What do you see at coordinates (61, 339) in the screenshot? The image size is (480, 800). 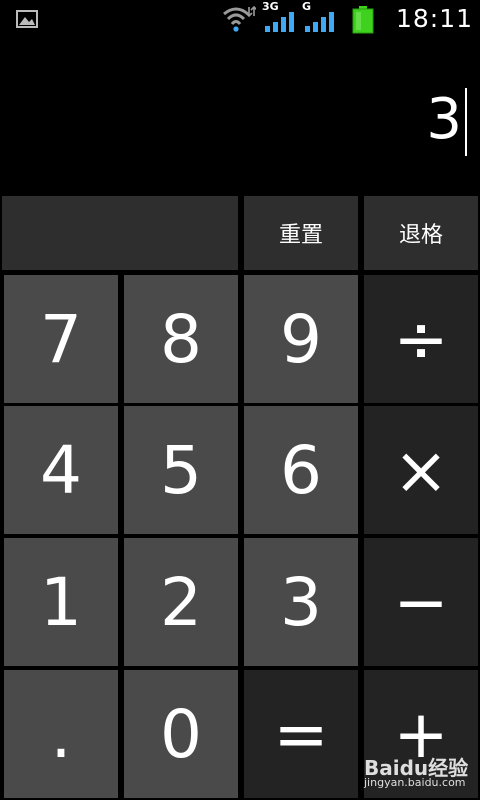 I see `key-7: 7` at bounding box center [61, 339].